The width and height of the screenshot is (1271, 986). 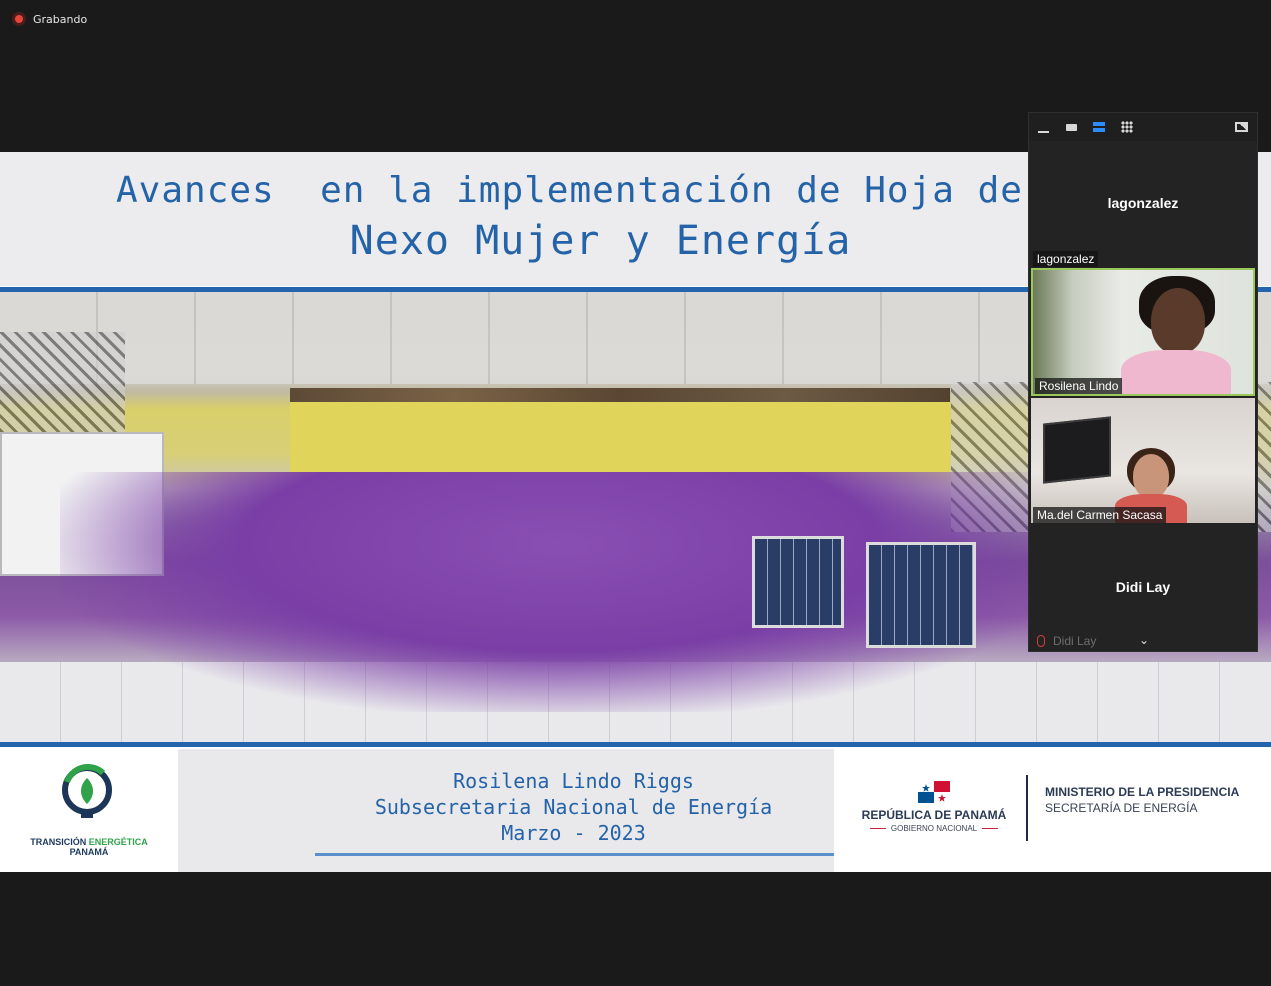 I want to click on participant-tile-lagonzalez: lagonzalez lagonzalez, so click(x=1143, y=205).